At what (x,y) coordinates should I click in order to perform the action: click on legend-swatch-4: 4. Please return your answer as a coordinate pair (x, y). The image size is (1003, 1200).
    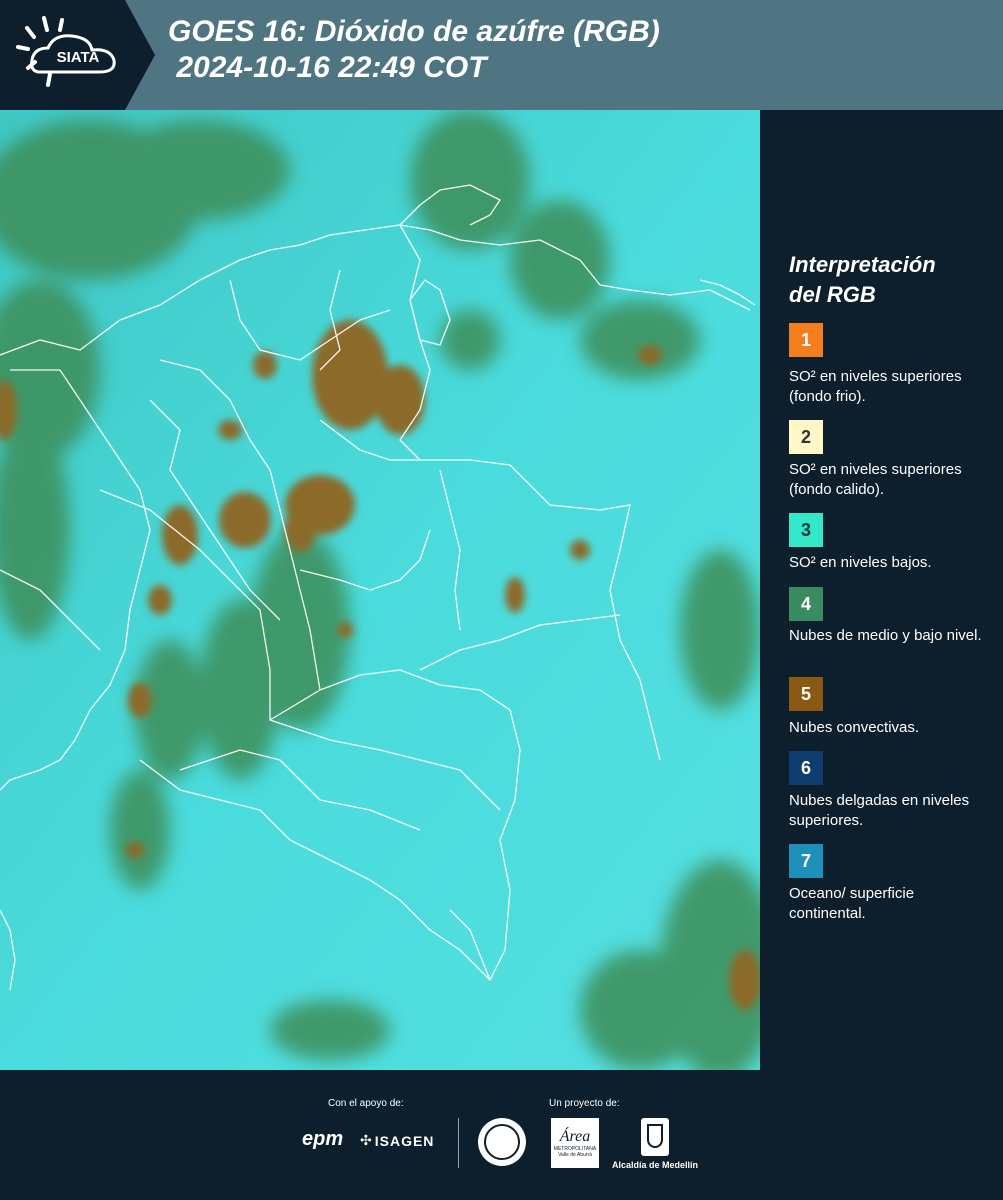
    Looking at the image, I should click on (806, 604).